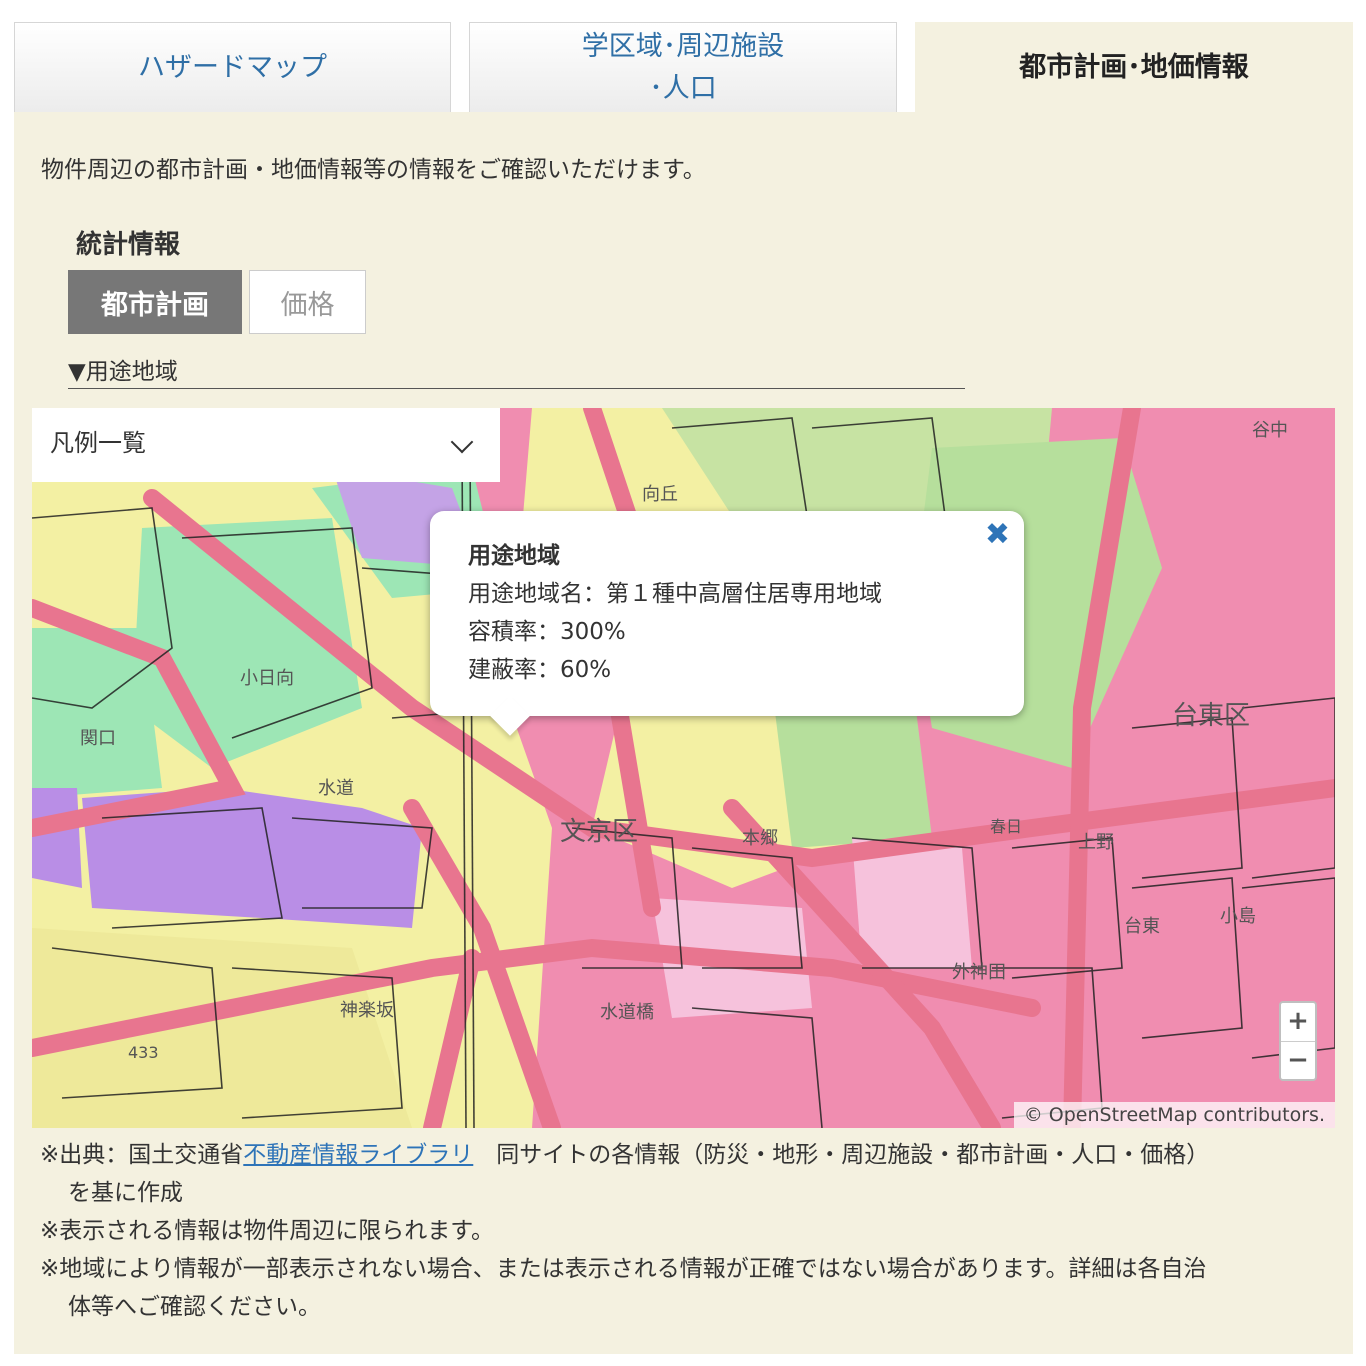 Image resolution: width=1366 pixels, height=1366 pixels. I want to click on label-yanaka: 谷中, so click(1270, 430).